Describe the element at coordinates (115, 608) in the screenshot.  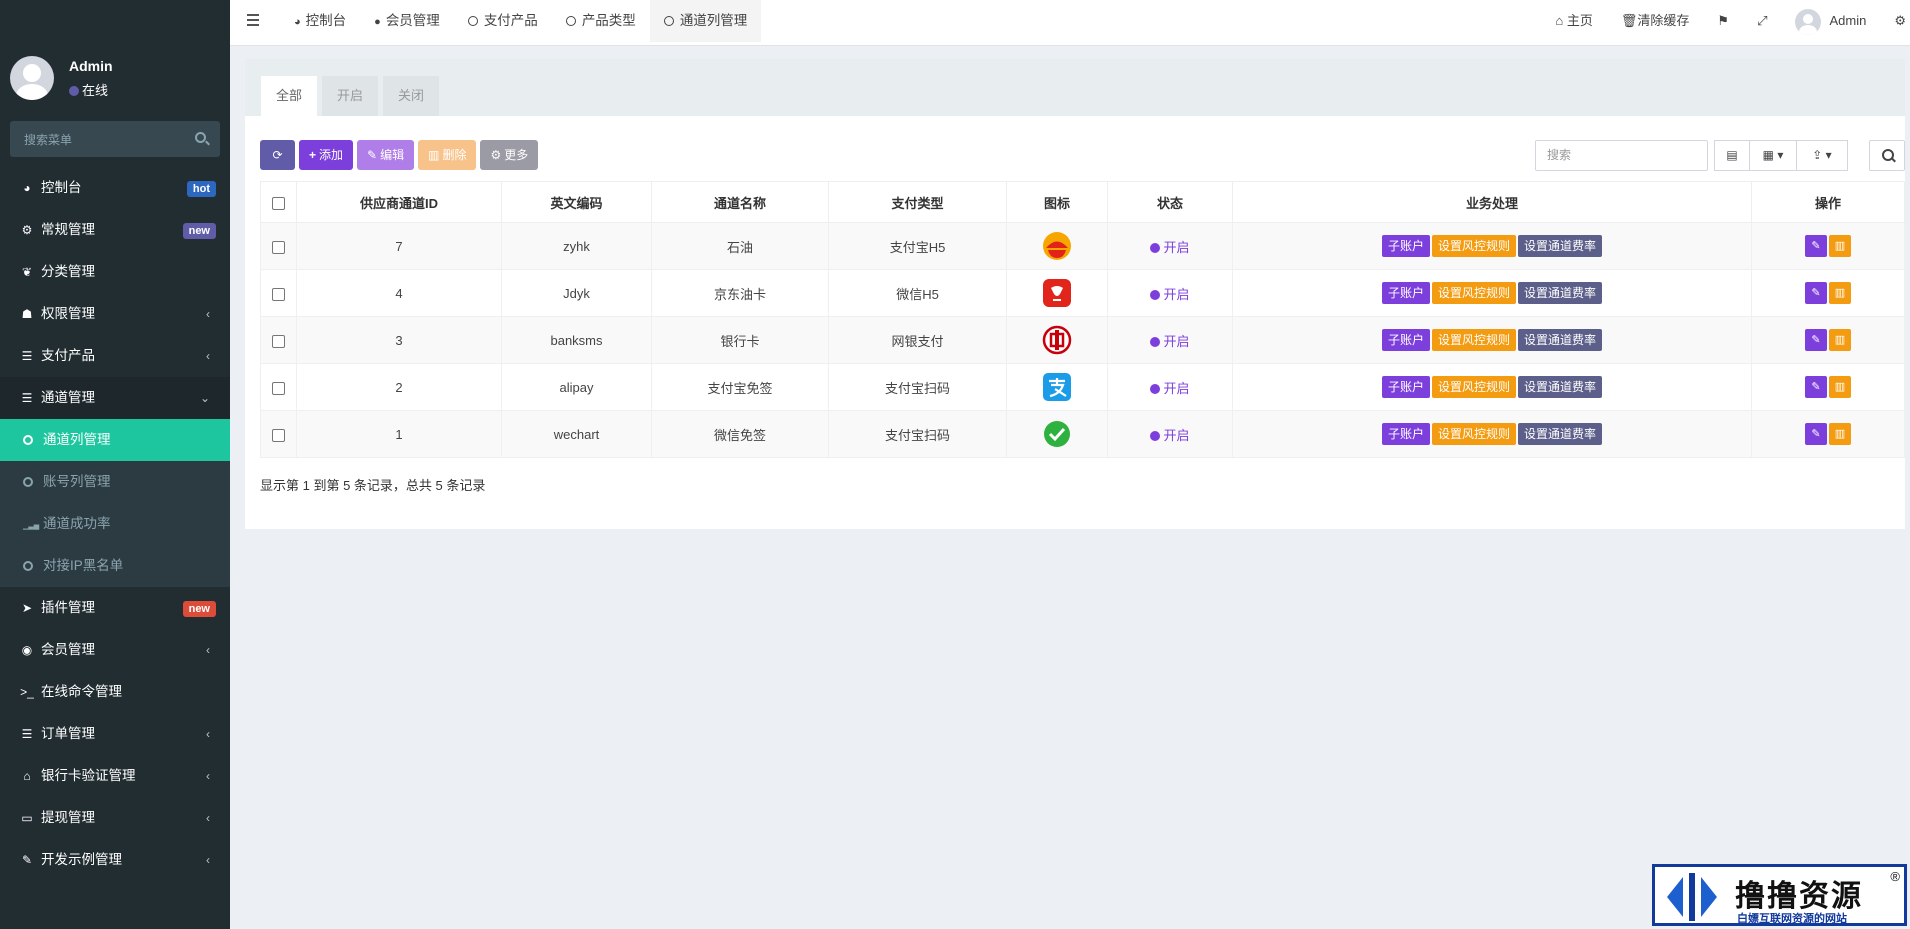
I see `sidebar-item: ➤ 插件管理 new` at that location.